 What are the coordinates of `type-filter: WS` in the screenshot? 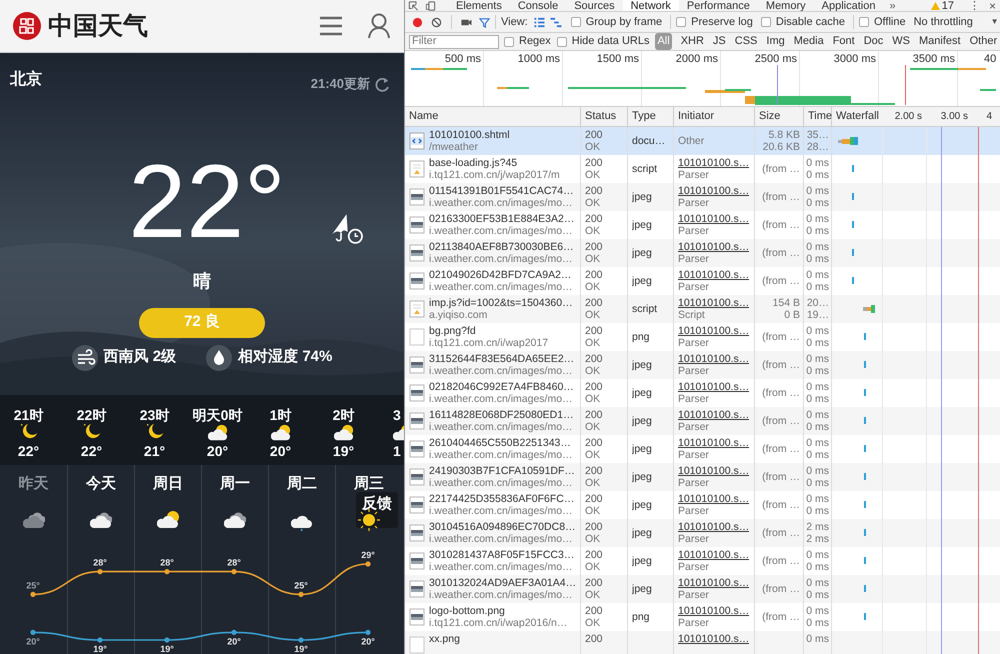 It's located at (901, 41).